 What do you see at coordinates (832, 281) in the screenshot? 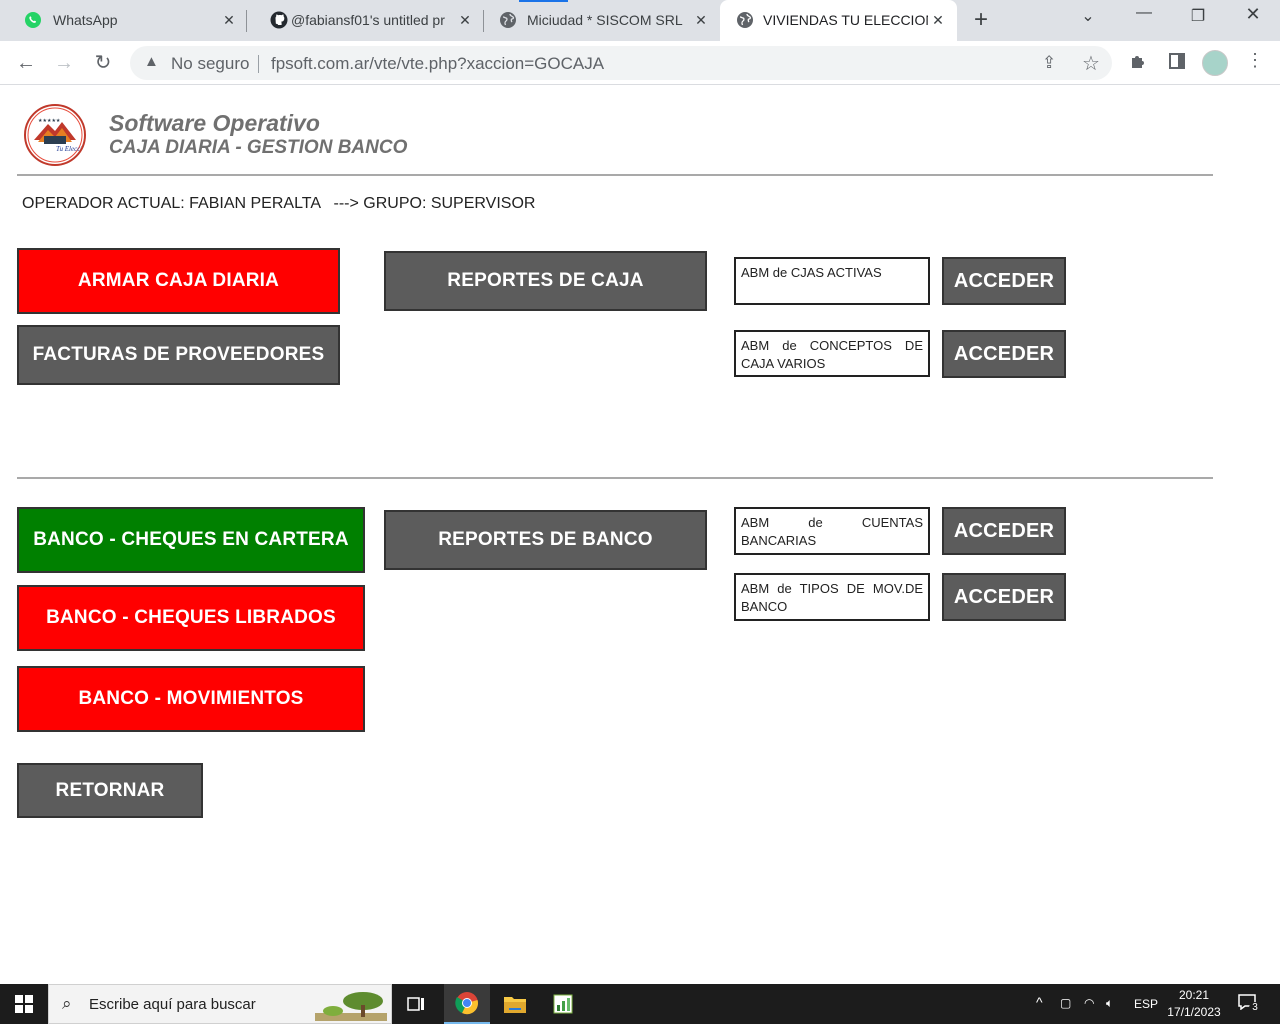
I see `abm-cajas-activas-label: ABM de CJAS ACTIVAS` at bounding box center [832, 281].